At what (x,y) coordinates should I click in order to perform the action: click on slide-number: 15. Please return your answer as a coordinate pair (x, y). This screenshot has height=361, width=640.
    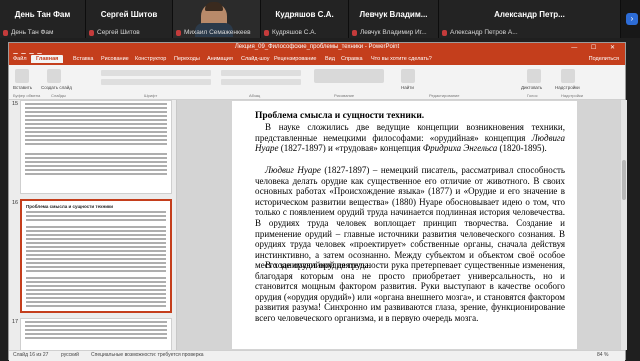
    Looking at the image, I should click on (15, 104).